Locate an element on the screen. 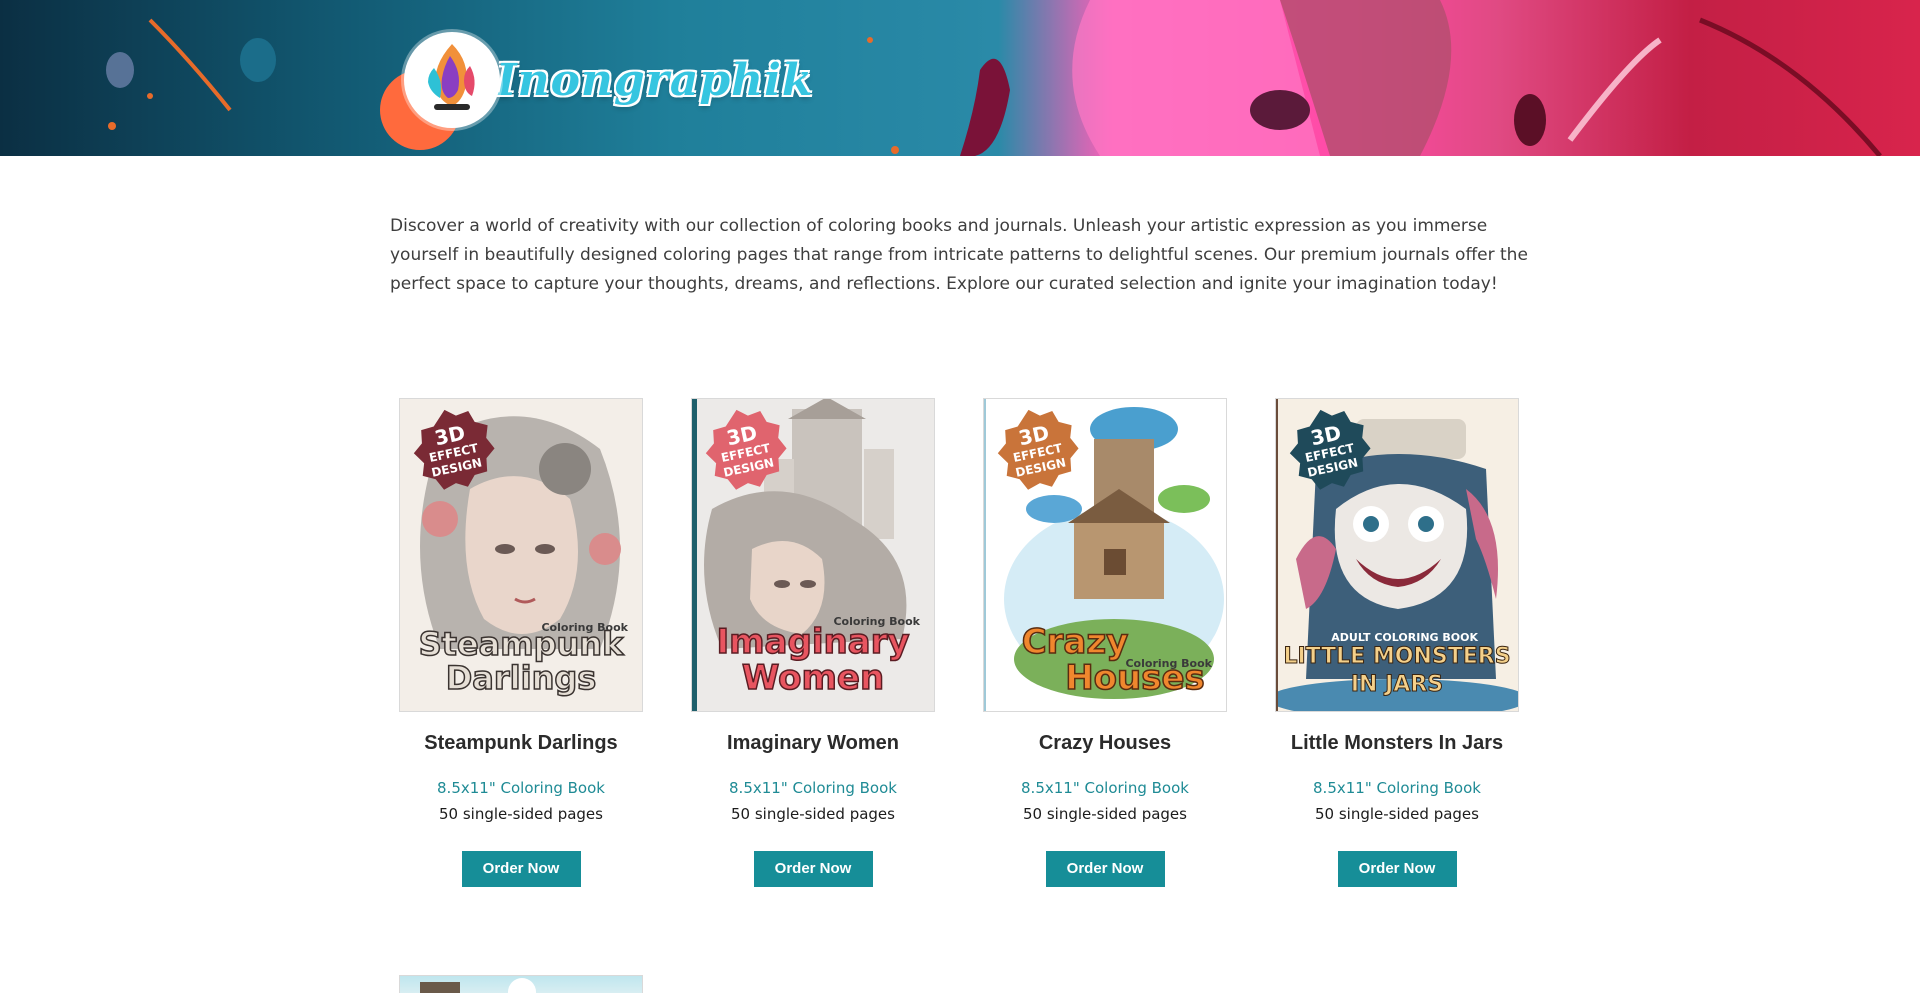  site-logo: Inongraphik is located at coordinates (608, 80).